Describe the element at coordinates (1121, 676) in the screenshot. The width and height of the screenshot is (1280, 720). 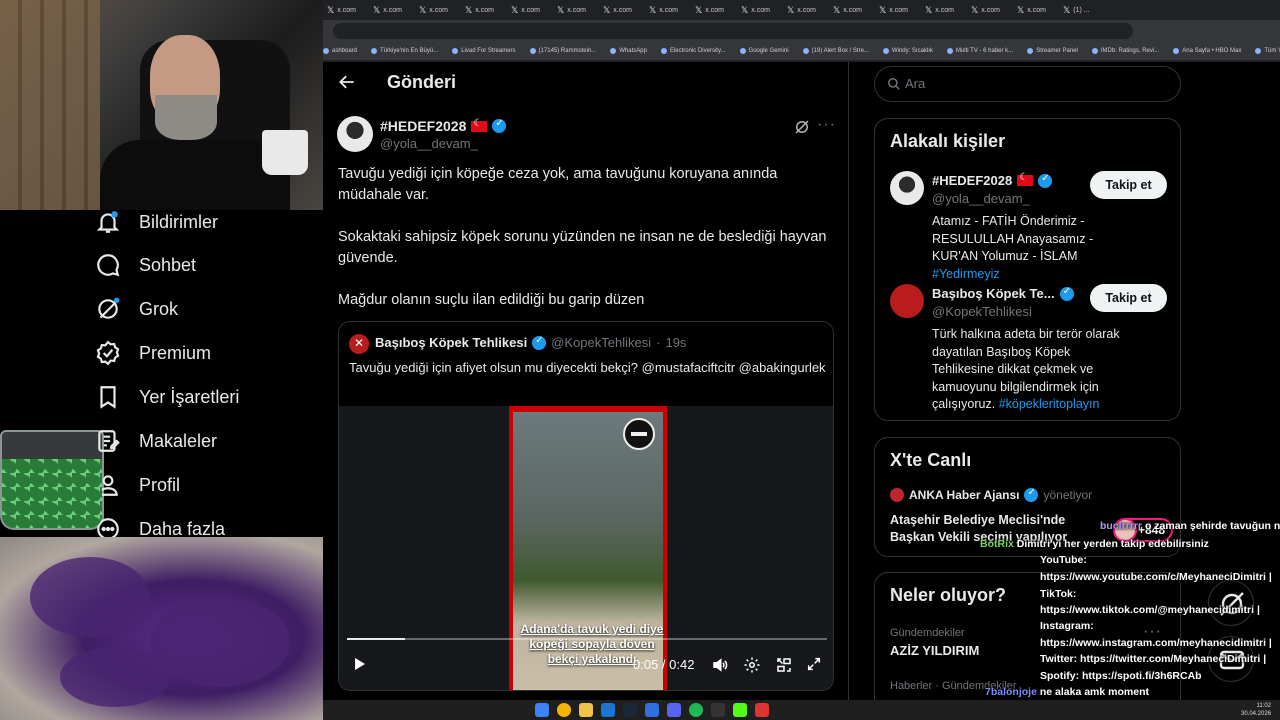
I see `chat-message: Spotify: https://spoti.fi/3h6RCAb` at that location.